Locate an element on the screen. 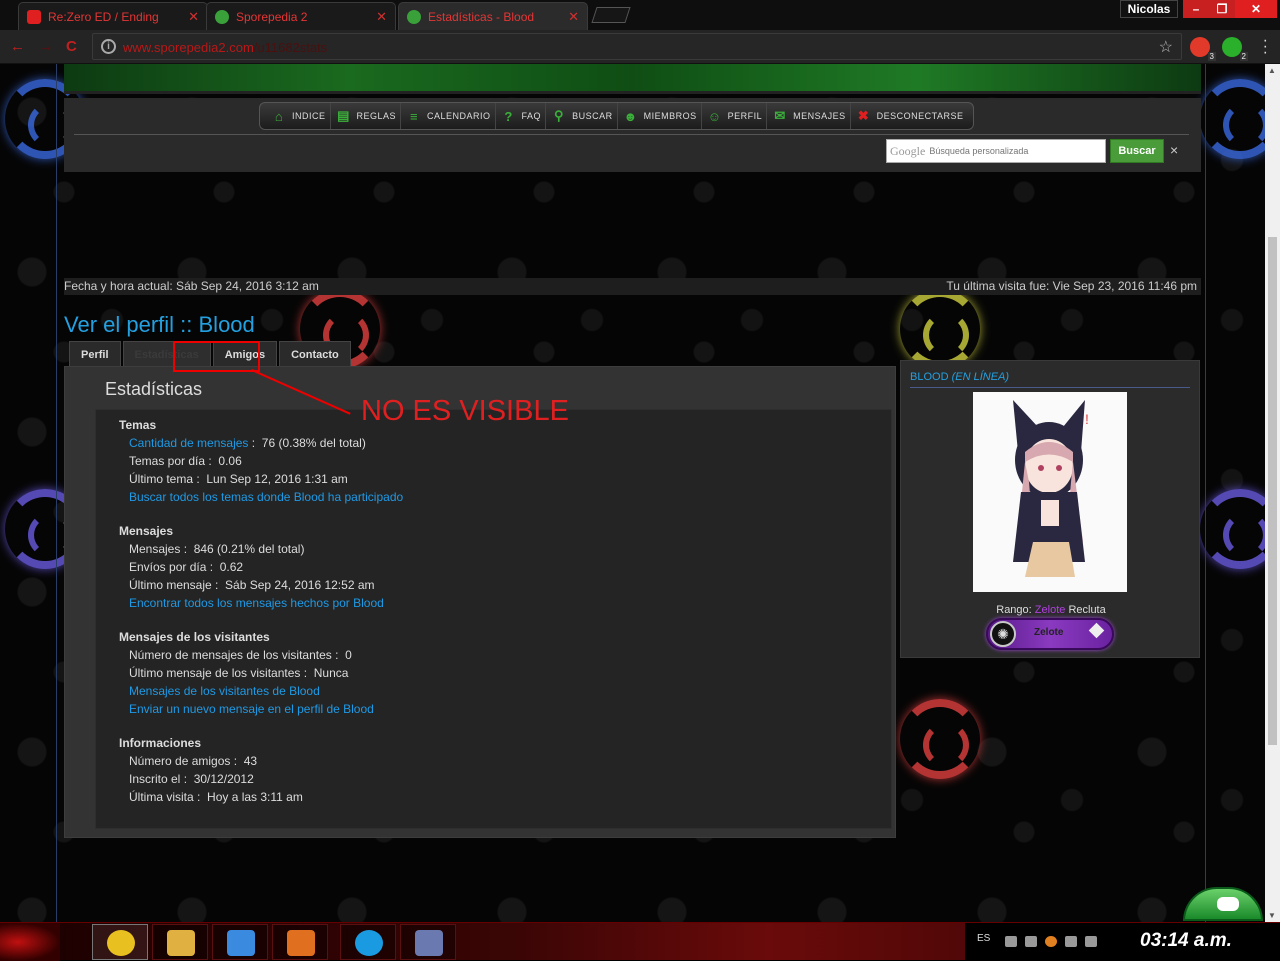 The height and width of the screenshot is (961, 1280). vertical-scrollbar: ▲ ▼ is located at coordinates (1272, 493).